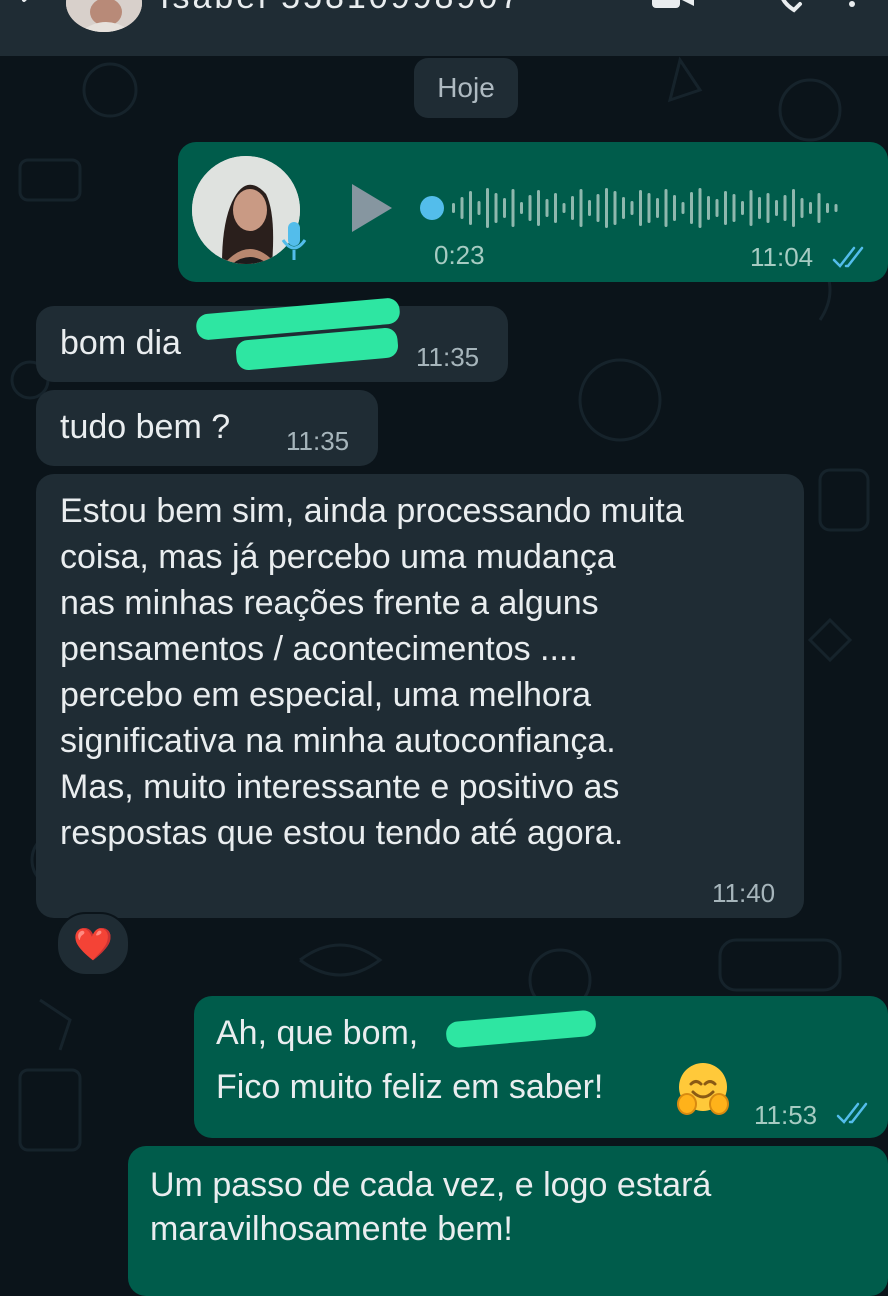 The width and height of the screenshot is (888, 1296). I want to click on audio-duration: 0:23, so click(459, 255).